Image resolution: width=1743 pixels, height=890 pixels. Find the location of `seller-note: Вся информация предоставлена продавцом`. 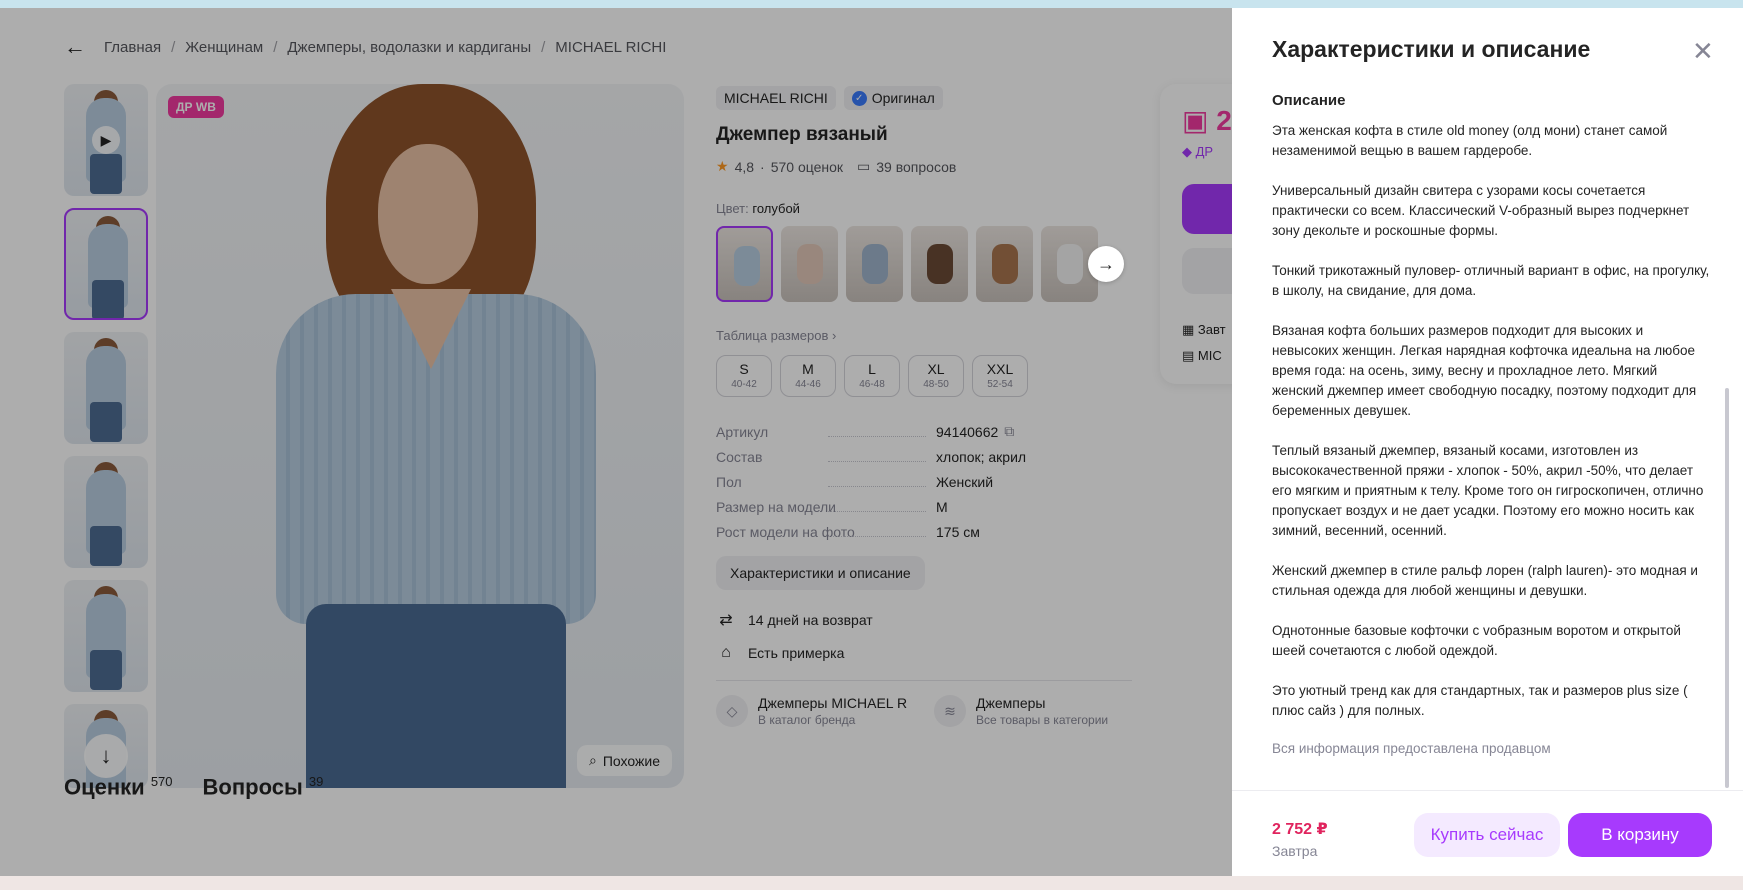

seller-note: Вся информация предоставлена продавцом is located at coordinates (1411, 748).